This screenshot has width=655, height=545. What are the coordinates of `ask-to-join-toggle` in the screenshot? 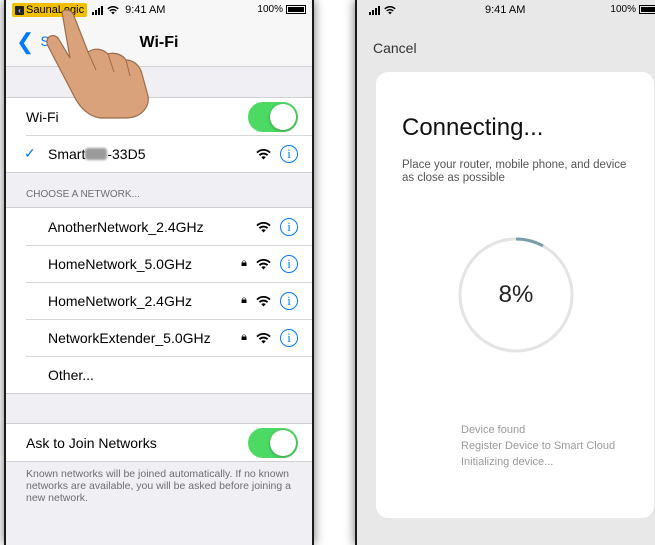 It's located at (273, 442).